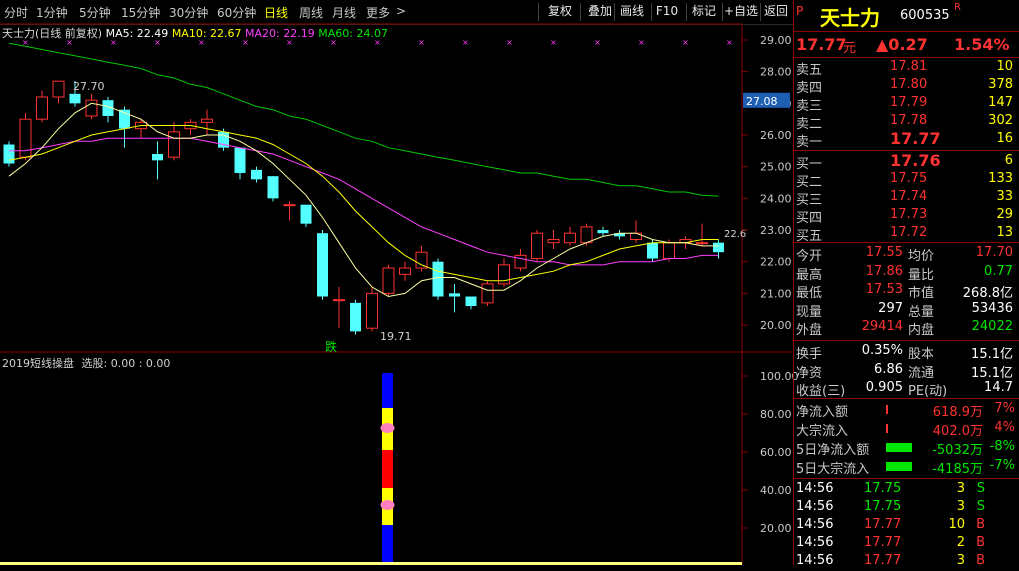 The width and height of the screenshot is (1019, 571). I want to click on stat-label: 量比, so click(921, 275).